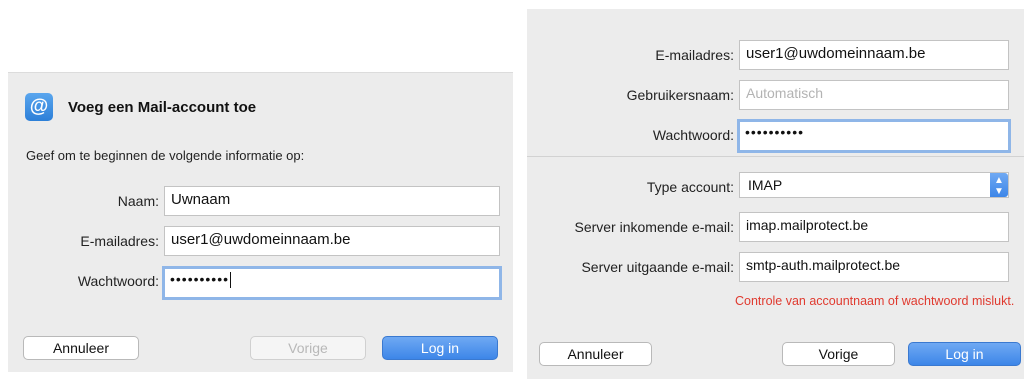  I want to click on password-value: ••••••••••, so click(200, 279).